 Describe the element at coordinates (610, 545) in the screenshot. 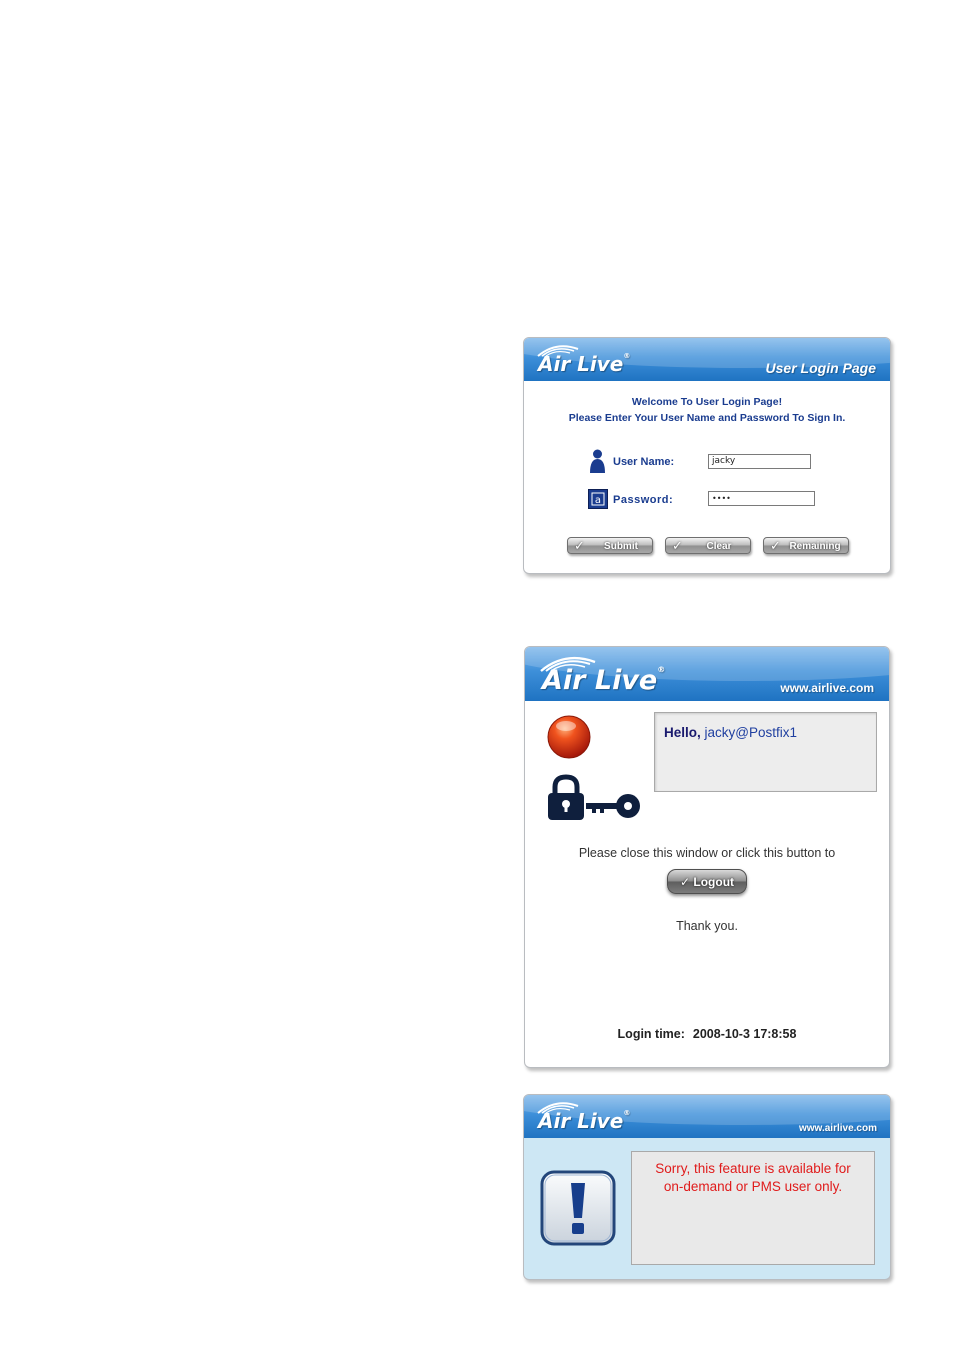

I see `submit-button: ✓ Submit` at that location.